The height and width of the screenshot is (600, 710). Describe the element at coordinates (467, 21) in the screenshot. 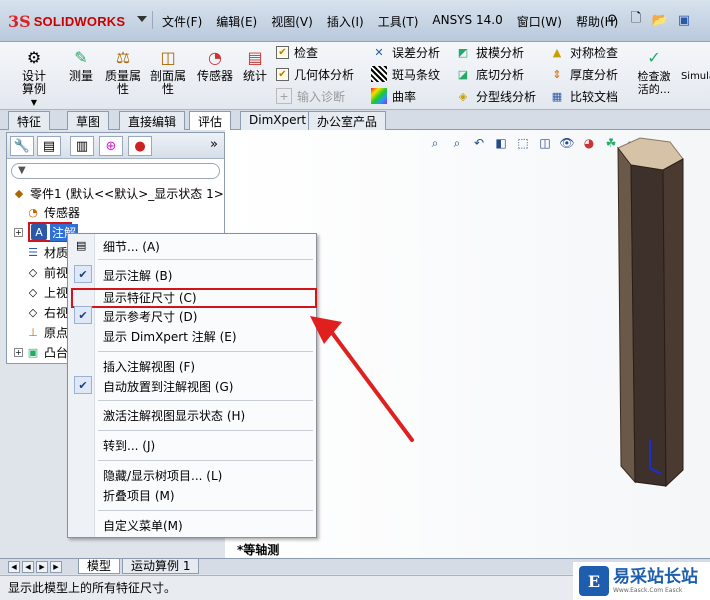

I see `menu-ansys: ANSYS 14.0` at that location.